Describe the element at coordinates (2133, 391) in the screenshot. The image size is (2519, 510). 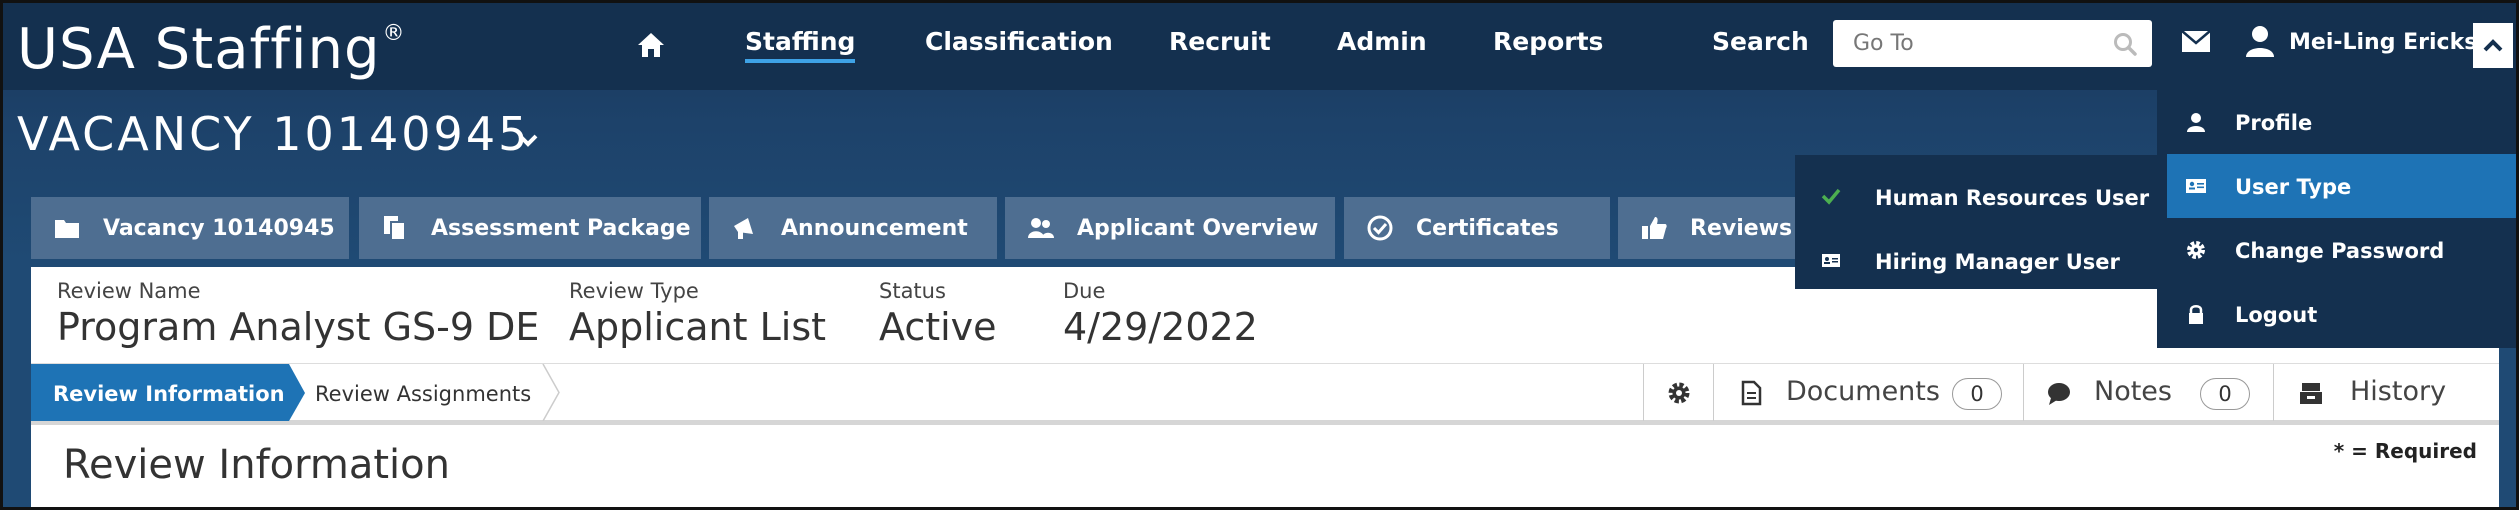
I see `notes-label: Notes` at that location.